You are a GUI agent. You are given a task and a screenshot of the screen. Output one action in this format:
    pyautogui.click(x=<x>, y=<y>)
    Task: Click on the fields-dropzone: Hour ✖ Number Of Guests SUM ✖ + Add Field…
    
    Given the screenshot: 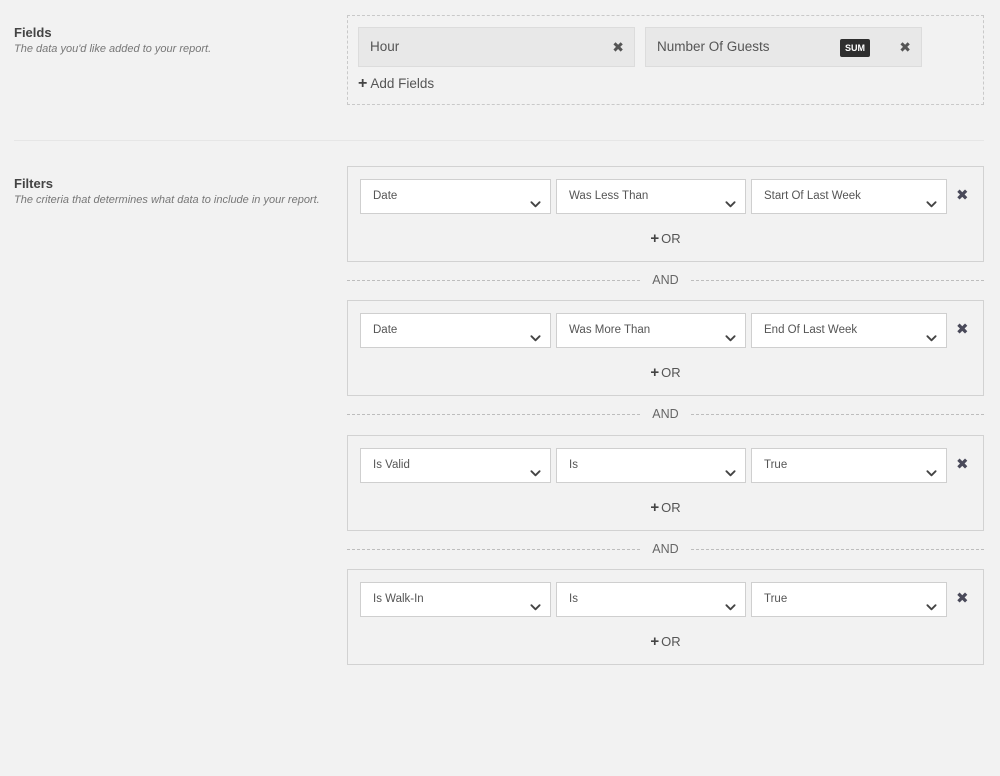 What is the action you would take?
    pyautogui.click(x=665, y=60)
    